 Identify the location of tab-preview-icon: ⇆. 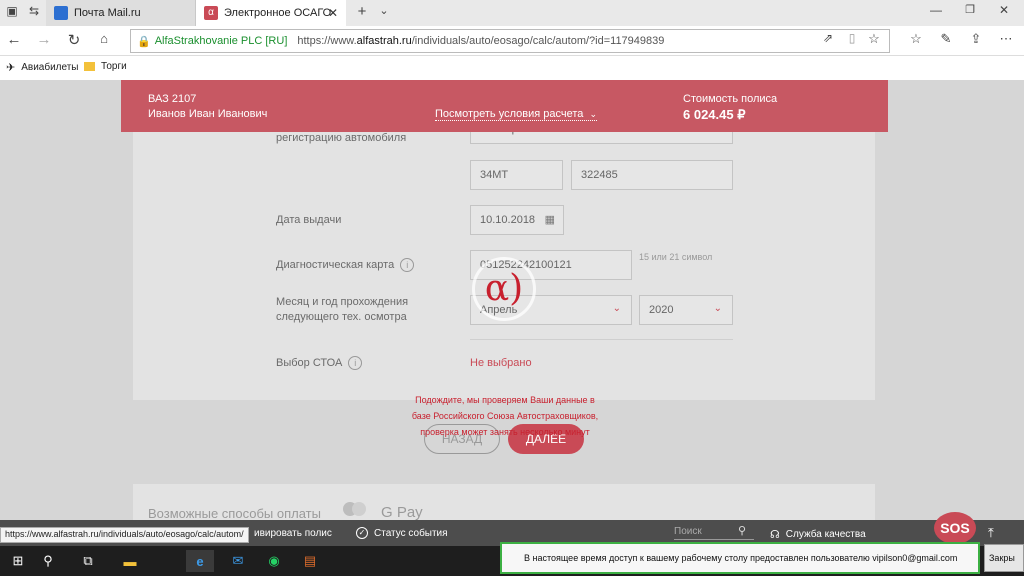
(34, 11).